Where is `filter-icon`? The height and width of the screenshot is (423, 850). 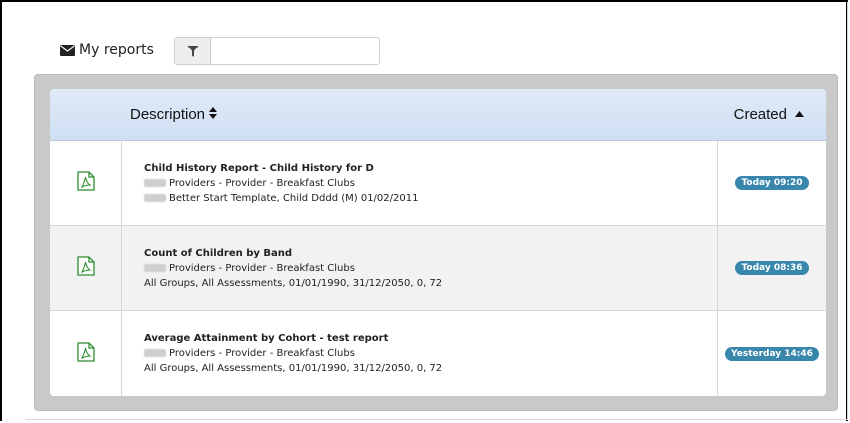 filter-icon is located at coordinates (192, 51).